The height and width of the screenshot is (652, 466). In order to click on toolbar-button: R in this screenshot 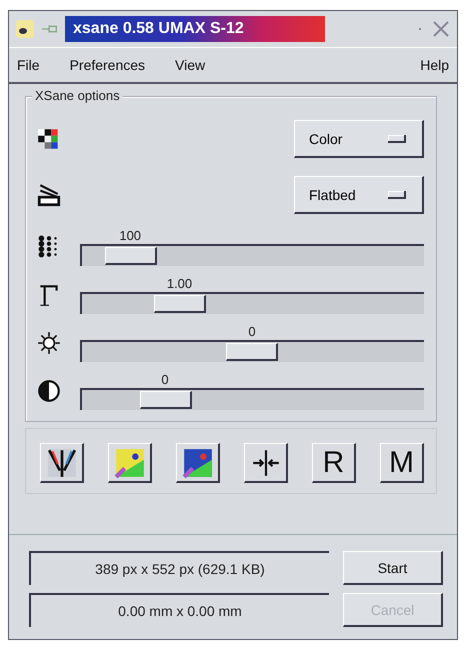, I will do `click(334, 463)`.